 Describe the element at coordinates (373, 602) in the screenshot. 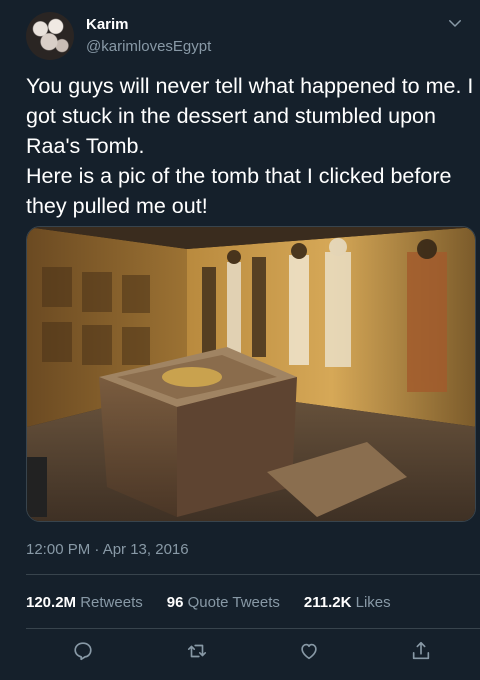

I see `likes-label: Likes` at that location.